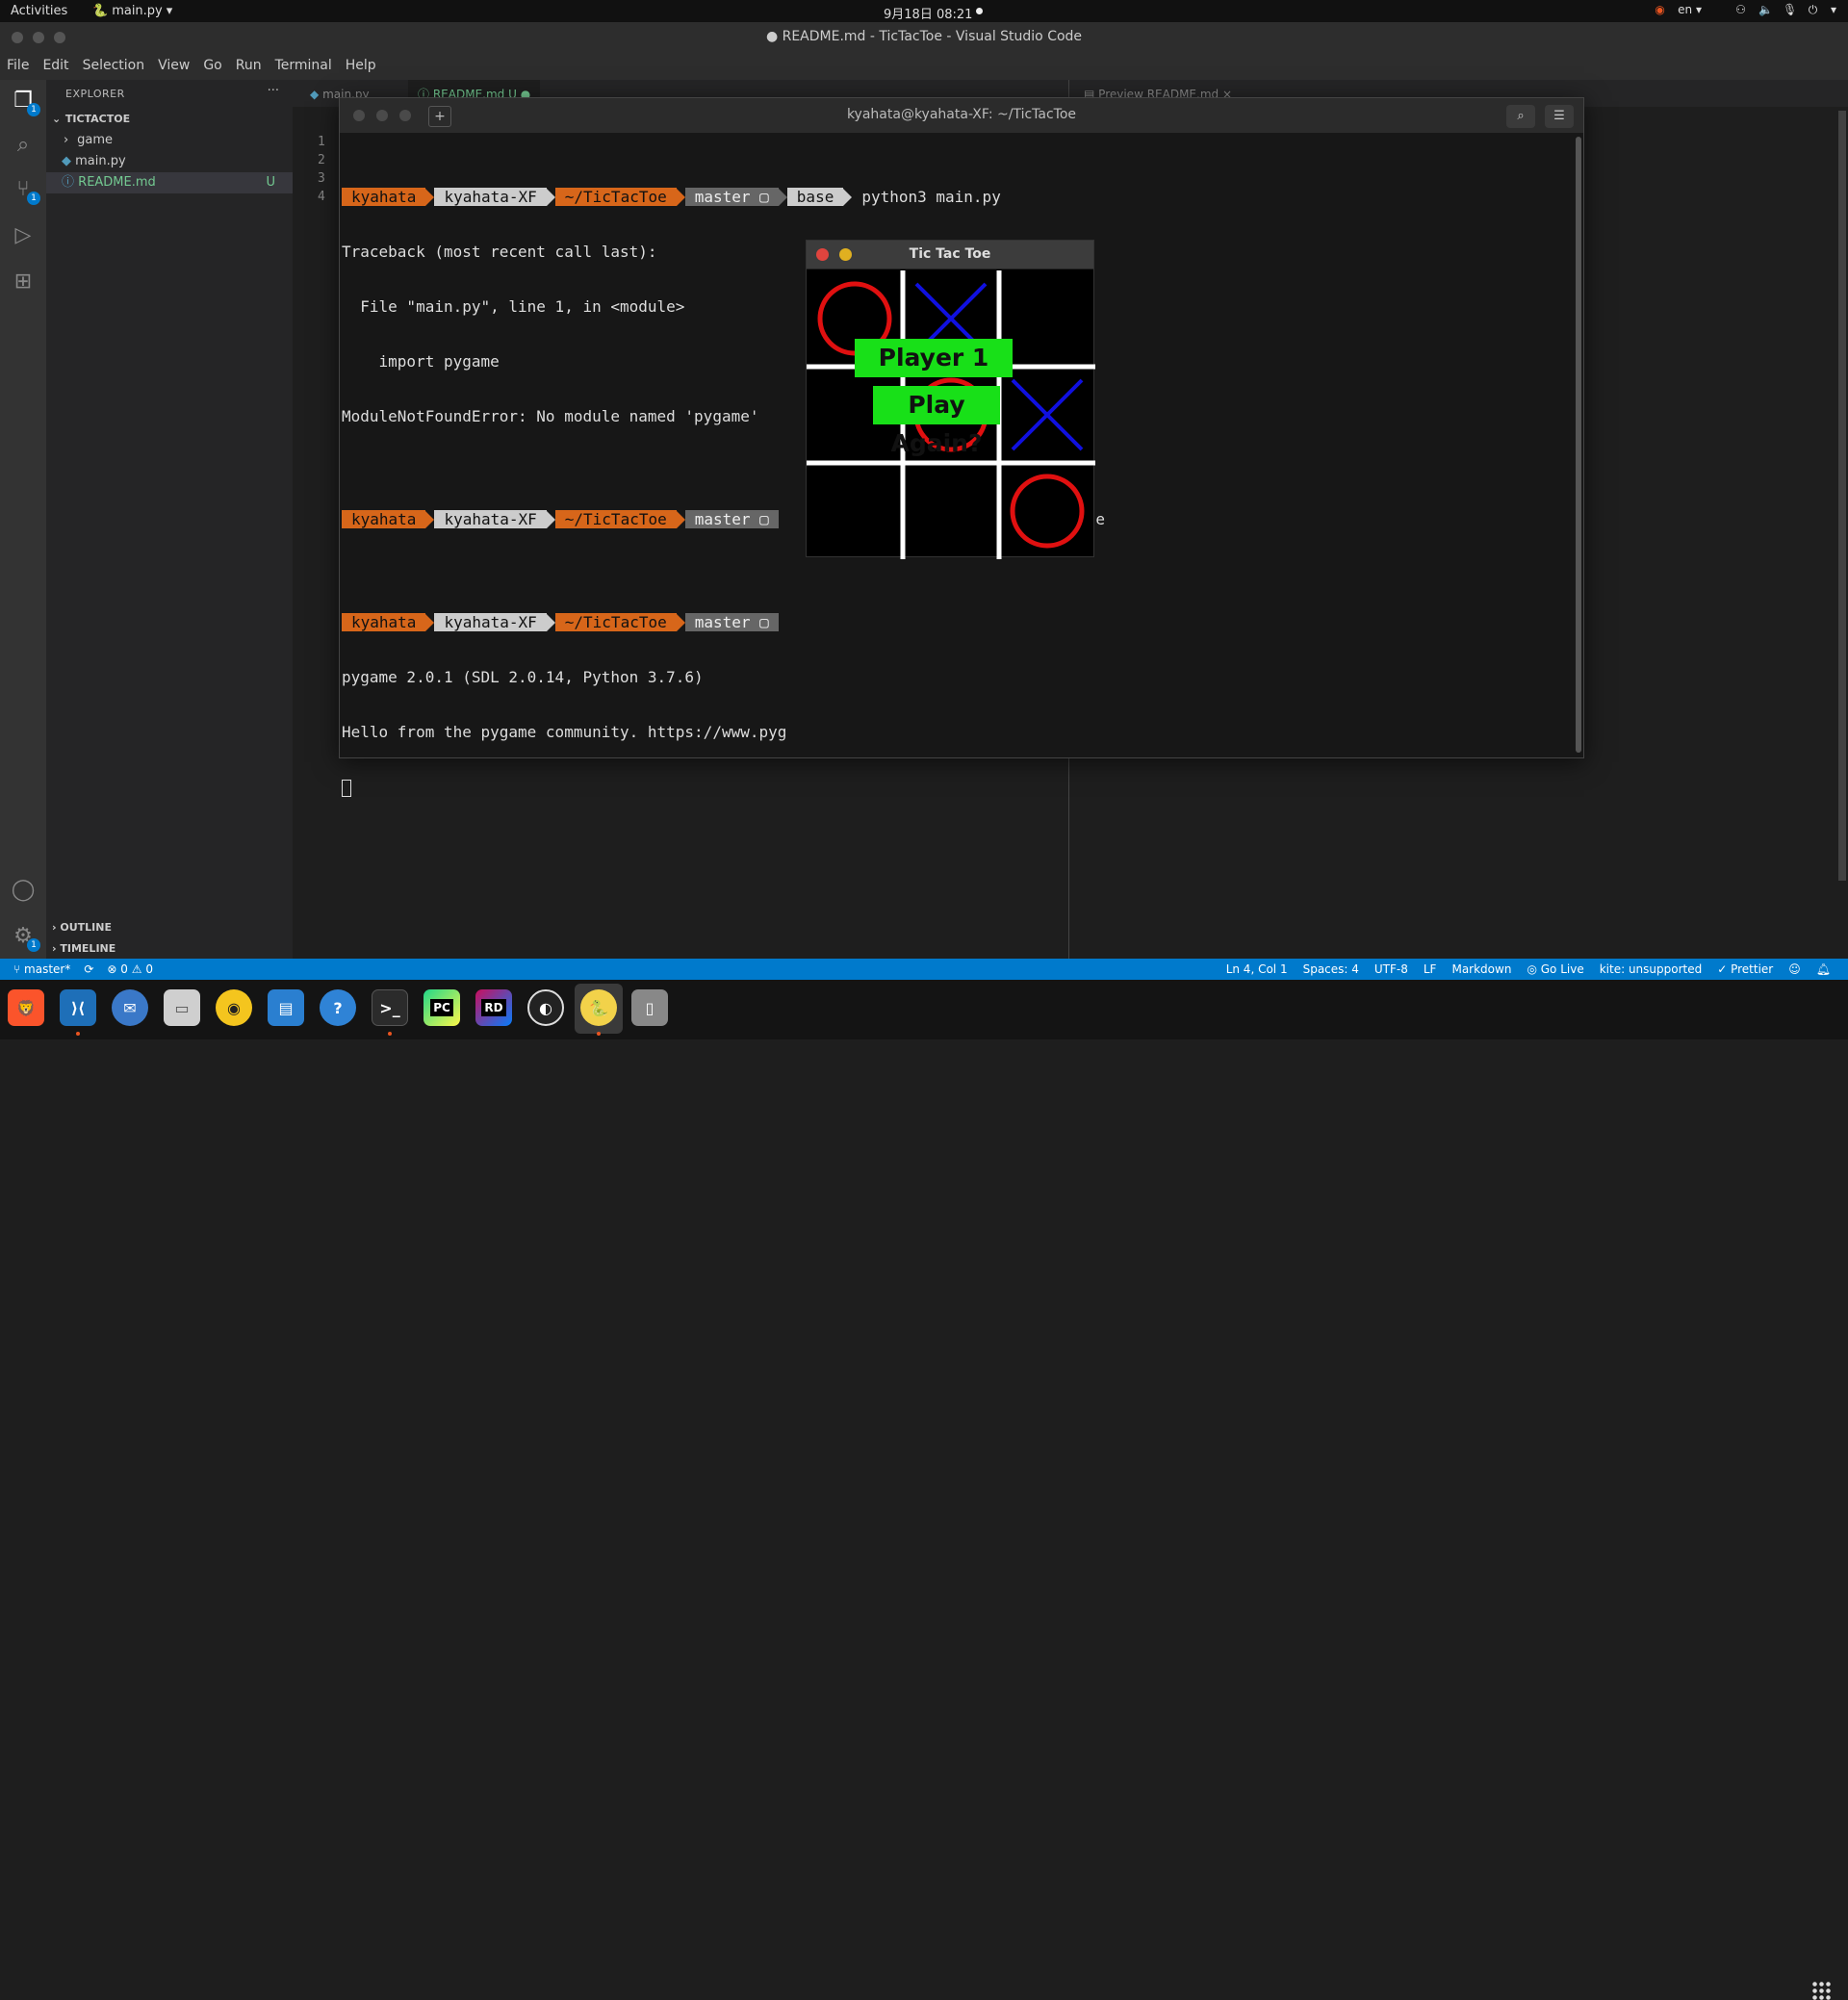 The width and height of the screenshot is (1848, 2000). I want to click on game-title-bar: Tic Tac Toe, so click(950, 255).